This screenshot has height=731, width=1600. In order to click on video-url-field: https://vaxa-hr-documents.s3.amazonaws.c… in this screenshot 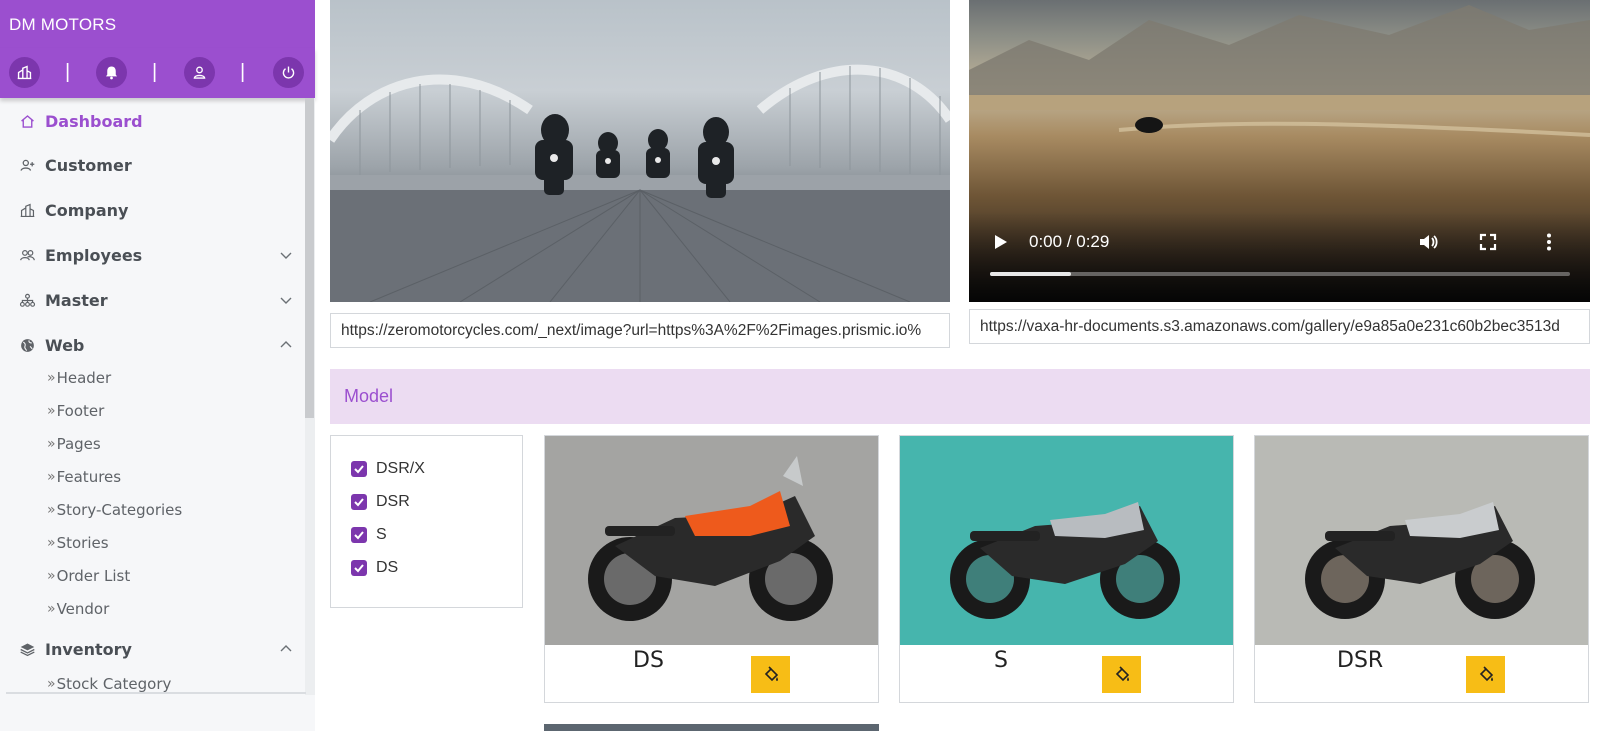, I will do `click(1279, 326)`.